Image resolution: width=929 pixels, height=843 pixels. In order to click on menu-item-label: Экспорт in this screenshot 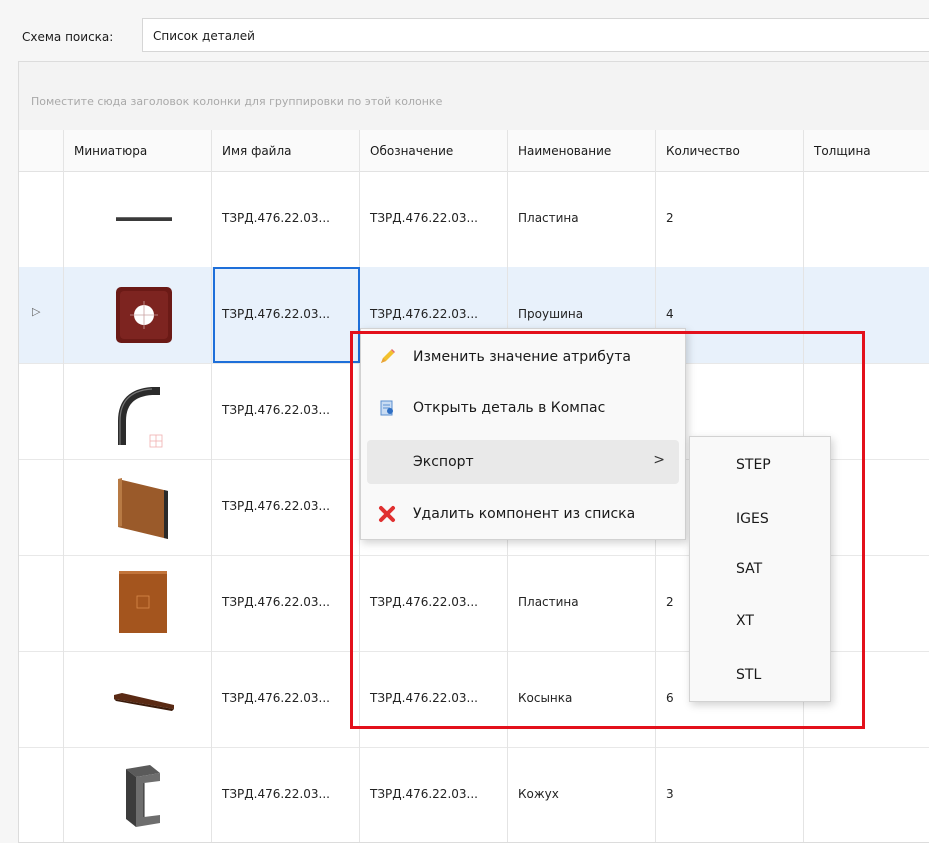, I will do `click(443, 462)`.